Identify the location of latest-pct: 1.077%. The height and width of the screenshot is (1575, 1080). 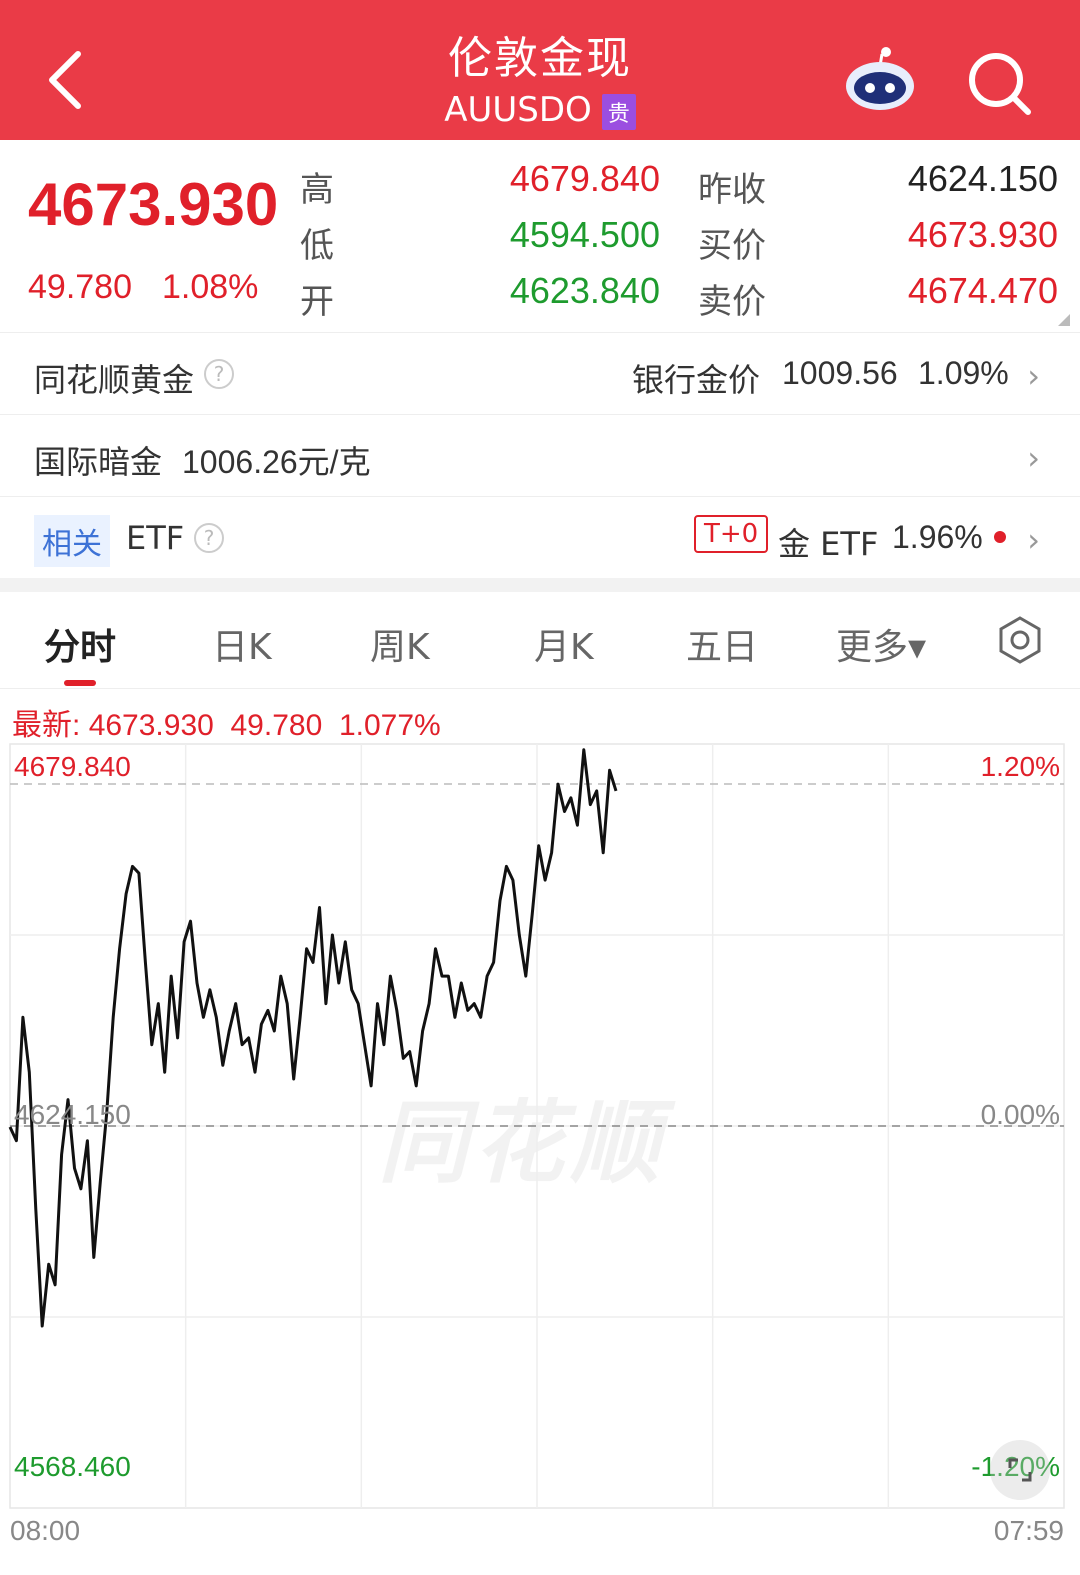
(389, 725).